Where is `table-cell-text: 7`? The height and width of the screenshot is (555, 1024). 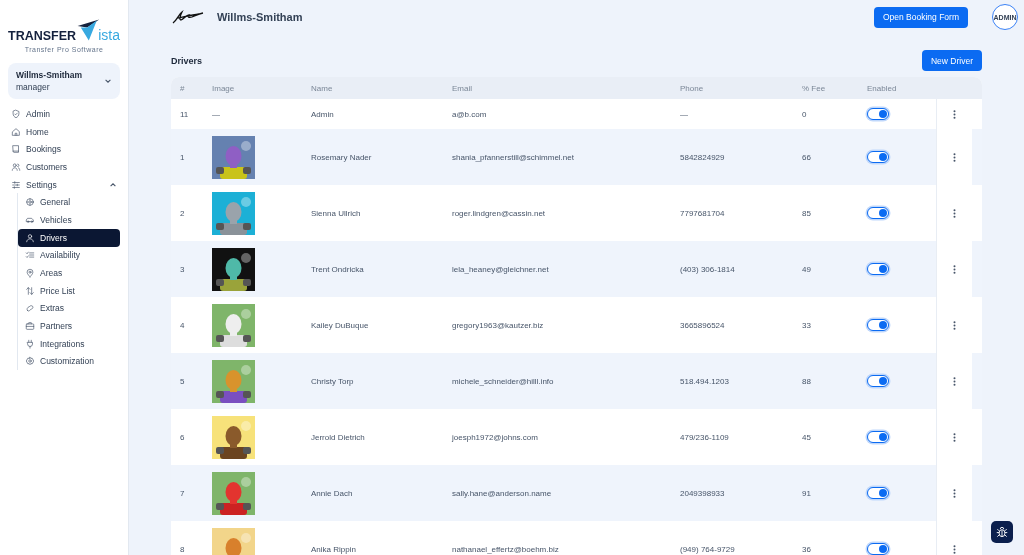
table-cell-text: 7 is located at coordinates (182, 493).